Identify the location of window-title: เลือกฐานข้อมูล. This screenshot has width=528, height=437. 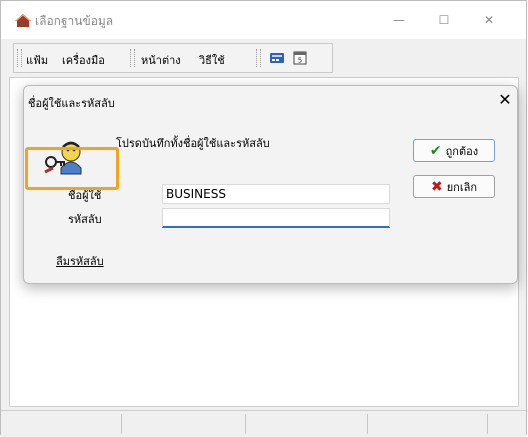
(74, 21).